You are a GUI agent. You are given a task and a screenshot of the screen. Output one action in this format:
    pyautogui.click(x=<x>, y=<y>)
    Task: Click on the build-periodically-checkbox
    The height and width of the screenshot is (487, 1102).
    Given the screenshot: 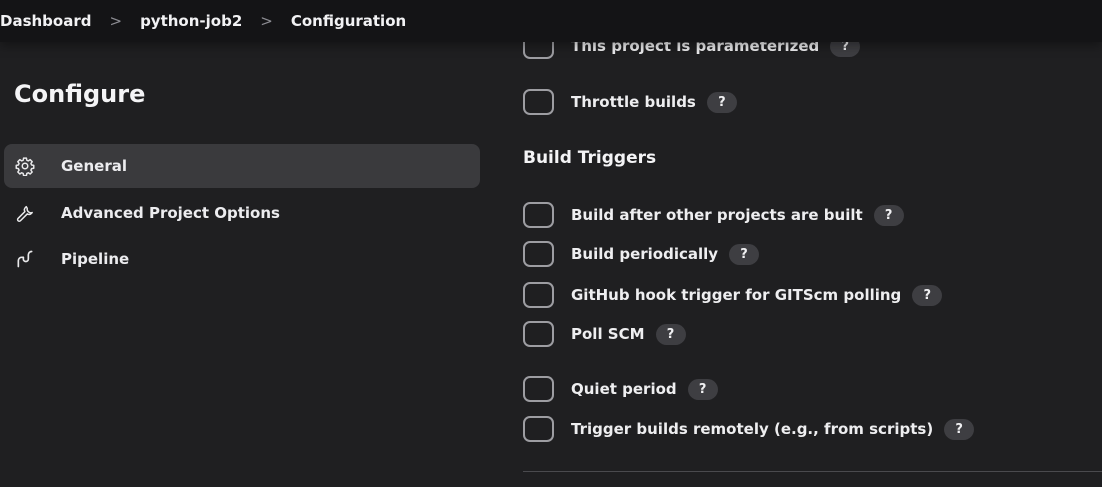 What is the action you would take?
    pyautogui.click(x=538, y=254)
    